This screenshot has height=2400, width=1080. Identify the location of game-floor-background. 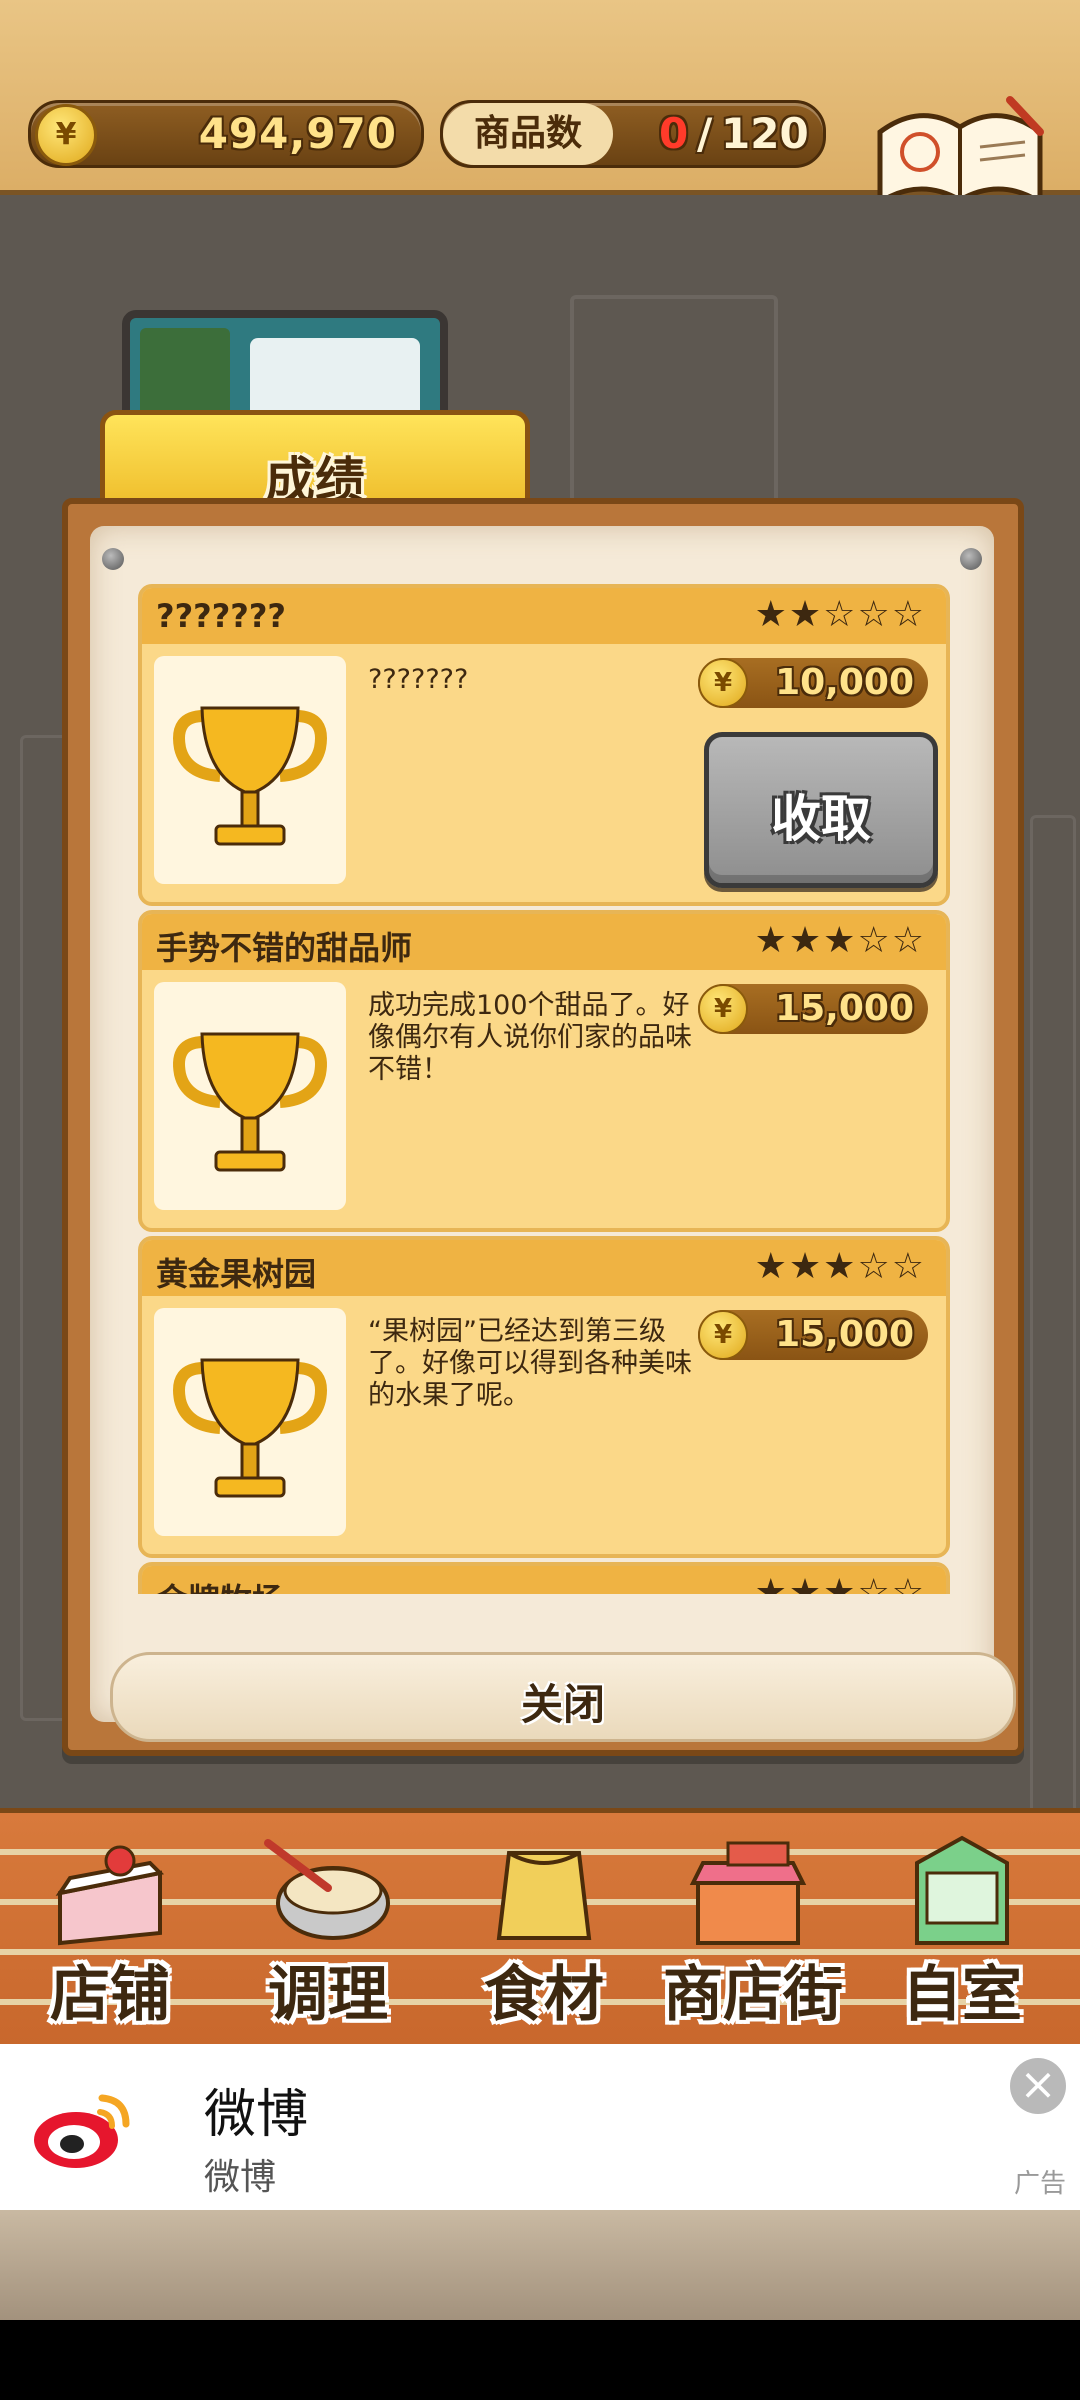
(540, 2265).